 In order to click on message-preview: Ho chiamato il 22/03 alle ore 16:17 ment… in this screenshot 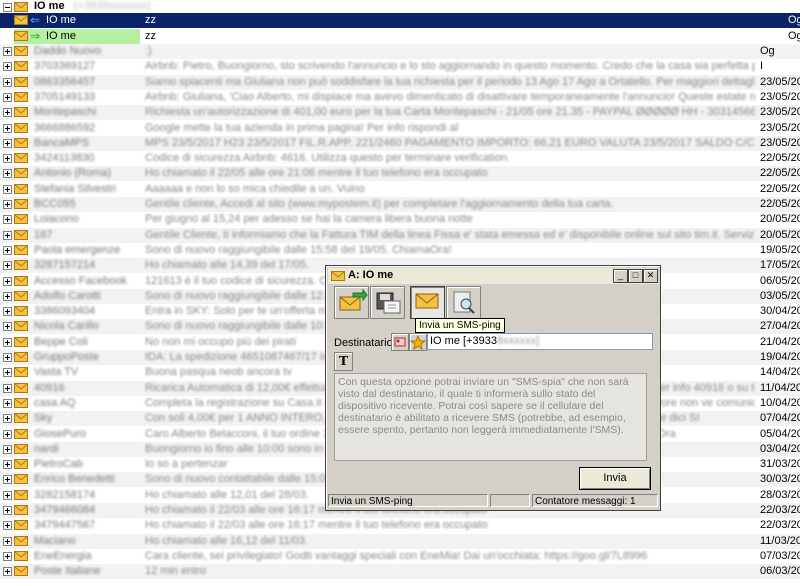, I will do `click(316, 525)`.